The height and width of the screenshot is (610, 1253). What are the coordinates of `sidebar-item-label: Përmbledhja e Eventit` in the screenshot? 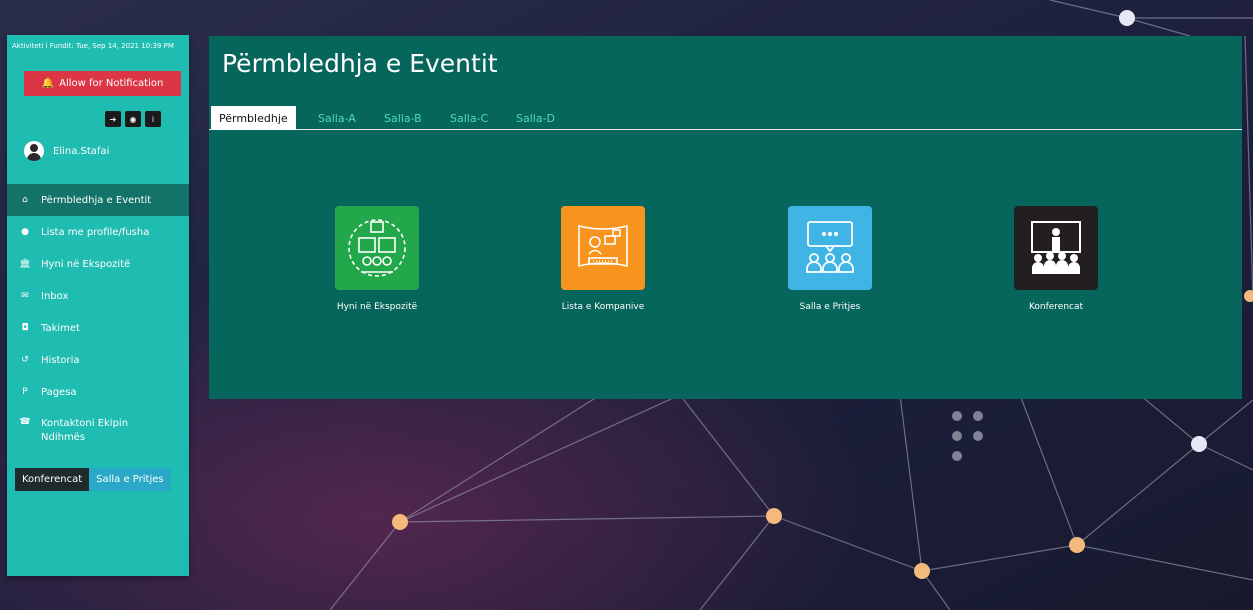 It's located at (96, 200).